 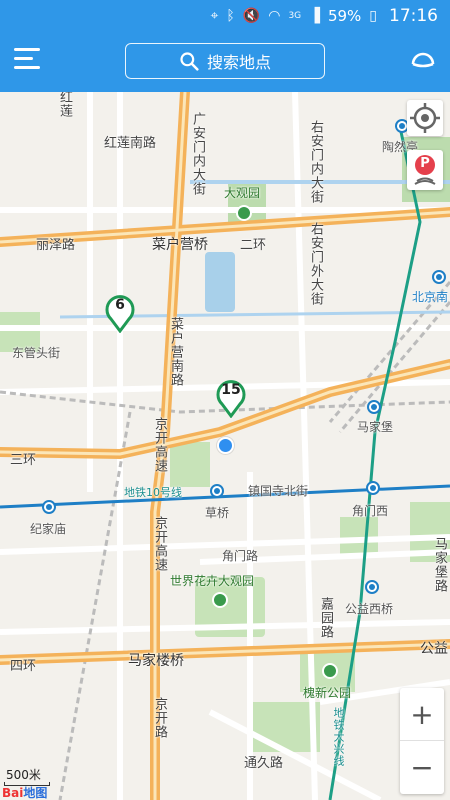 I want to click on signal-icon: ▐, so click(x=314, y=16).